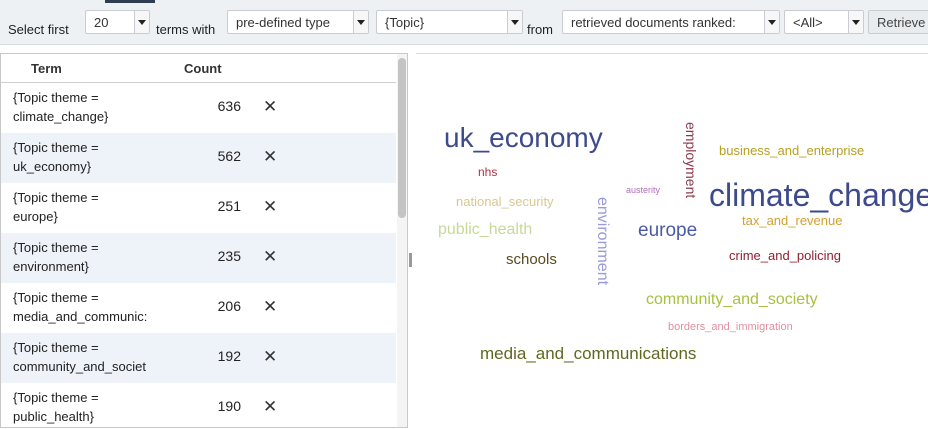  I want to click on type-dropdown: pre-defined type, so click(298, 22).